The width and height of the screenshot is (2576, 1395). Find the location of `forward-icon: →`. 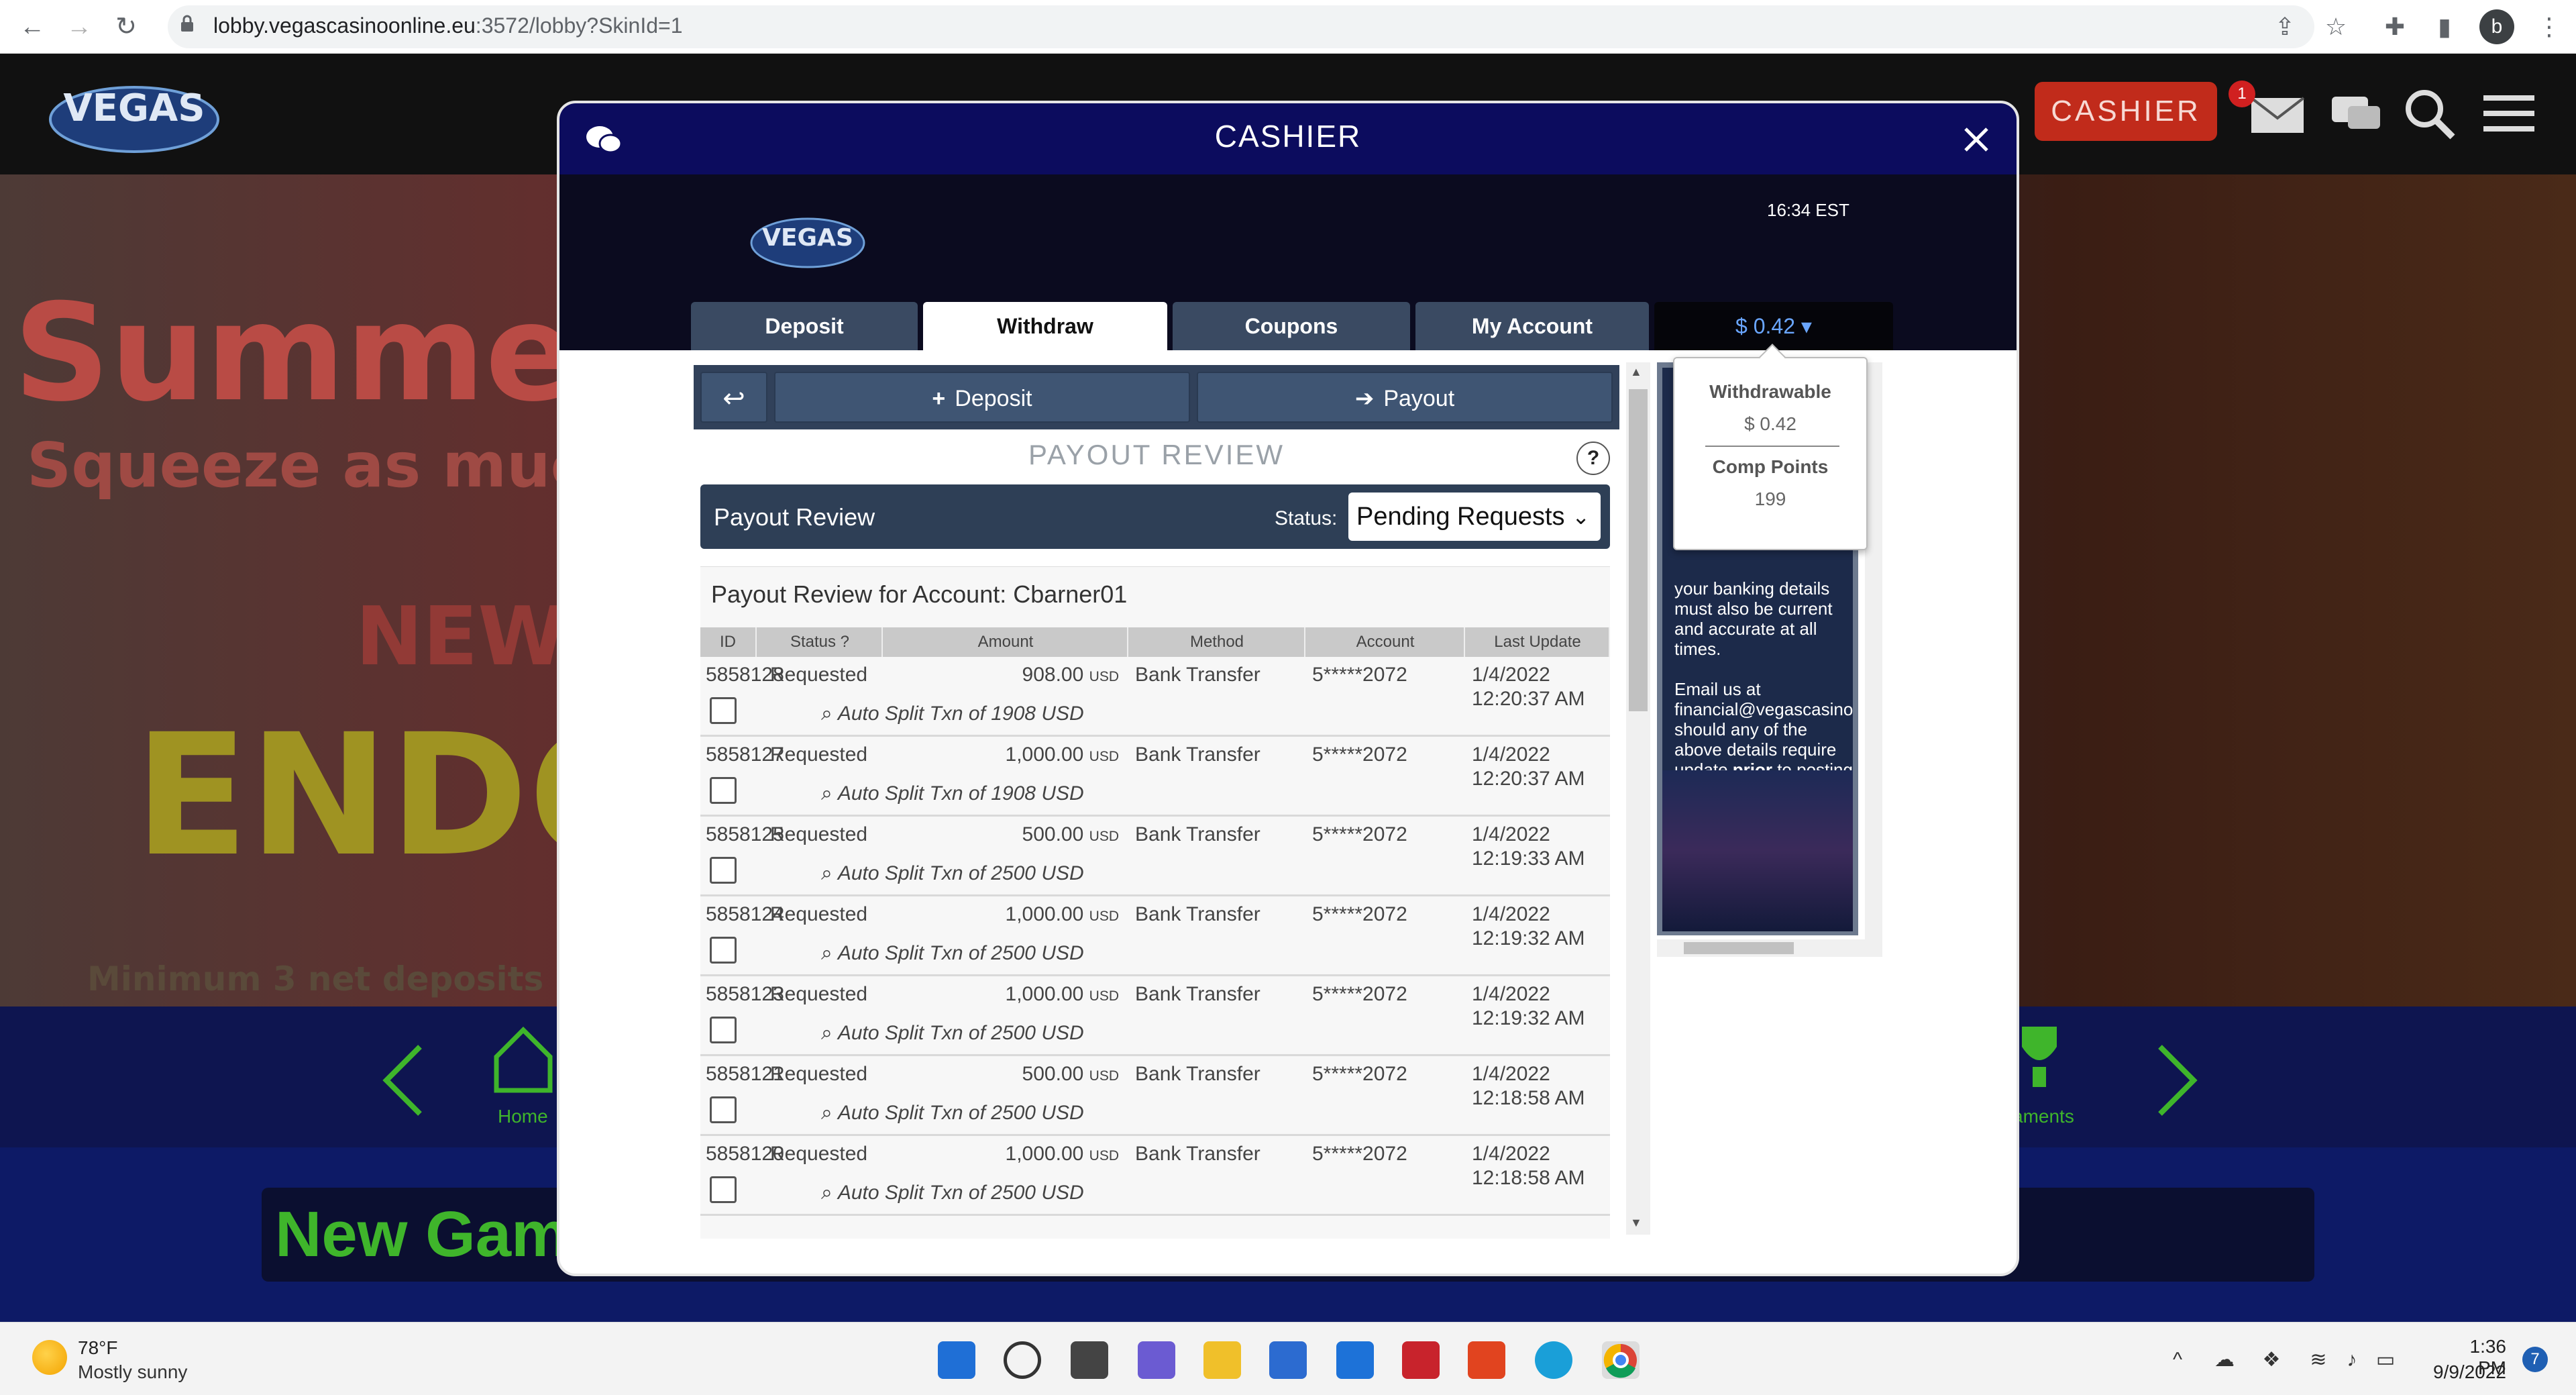

forward-icon: → is located at coordinates (79, 27).